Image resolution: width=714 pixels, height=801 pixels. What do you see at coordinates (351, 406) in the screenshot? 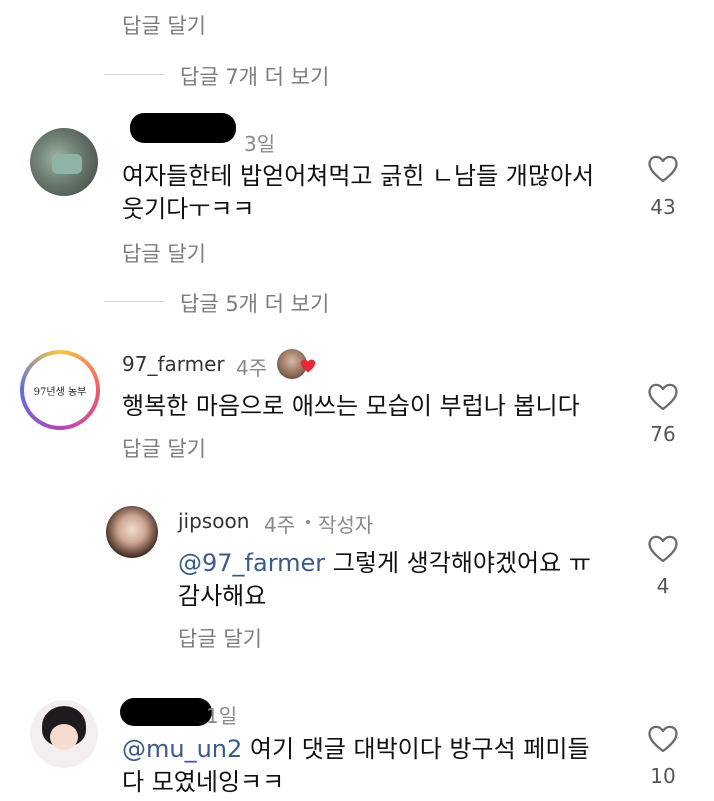
I see `comment-text: 행복한 마음으로 애쓰는 모습이 부럽나 봅니다` at bounding box center [351, 406].